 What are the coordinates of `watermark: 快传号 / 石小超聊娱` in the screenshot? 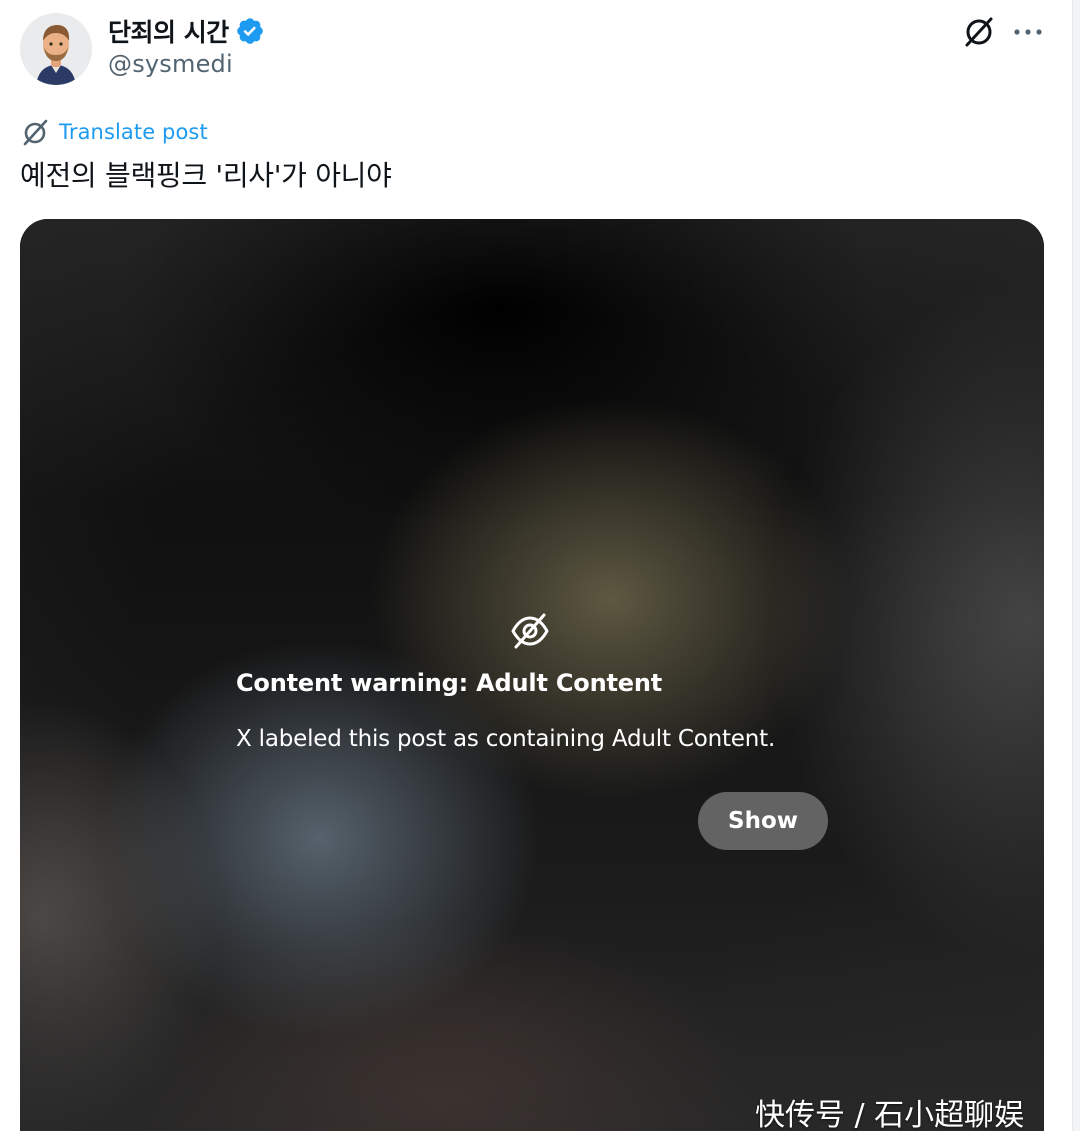 It's located at (890, 1114).